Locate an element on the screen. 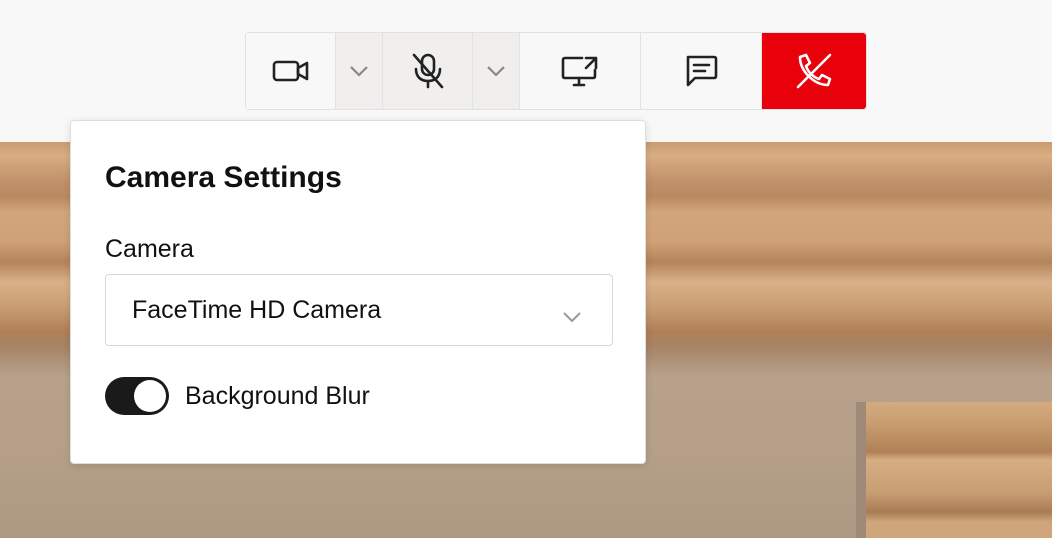  camera-label: Camera is located at coordinates (149, 249).